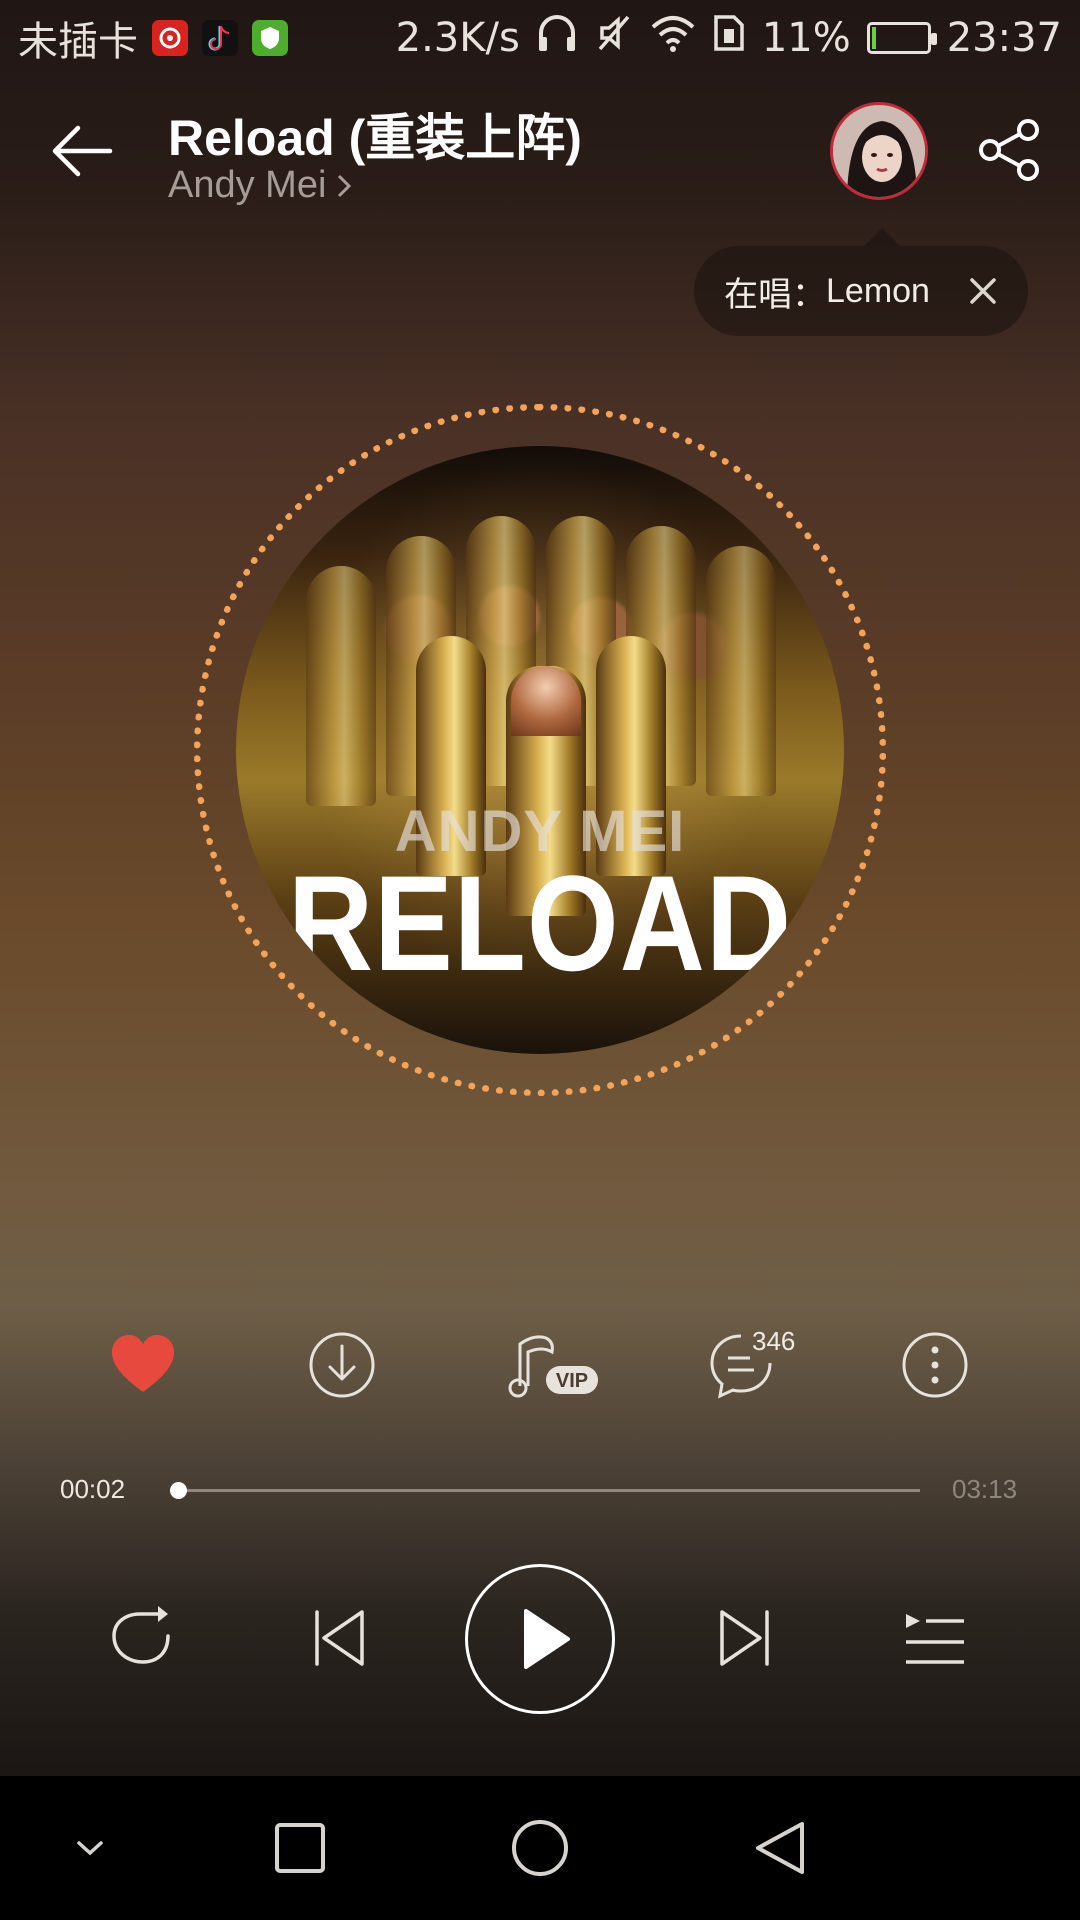 This screenshot has width=1080, height=1920. Describe the element at coordinates (546, 701) in the screenshot. I see `cover-bullet-tip` at that location.